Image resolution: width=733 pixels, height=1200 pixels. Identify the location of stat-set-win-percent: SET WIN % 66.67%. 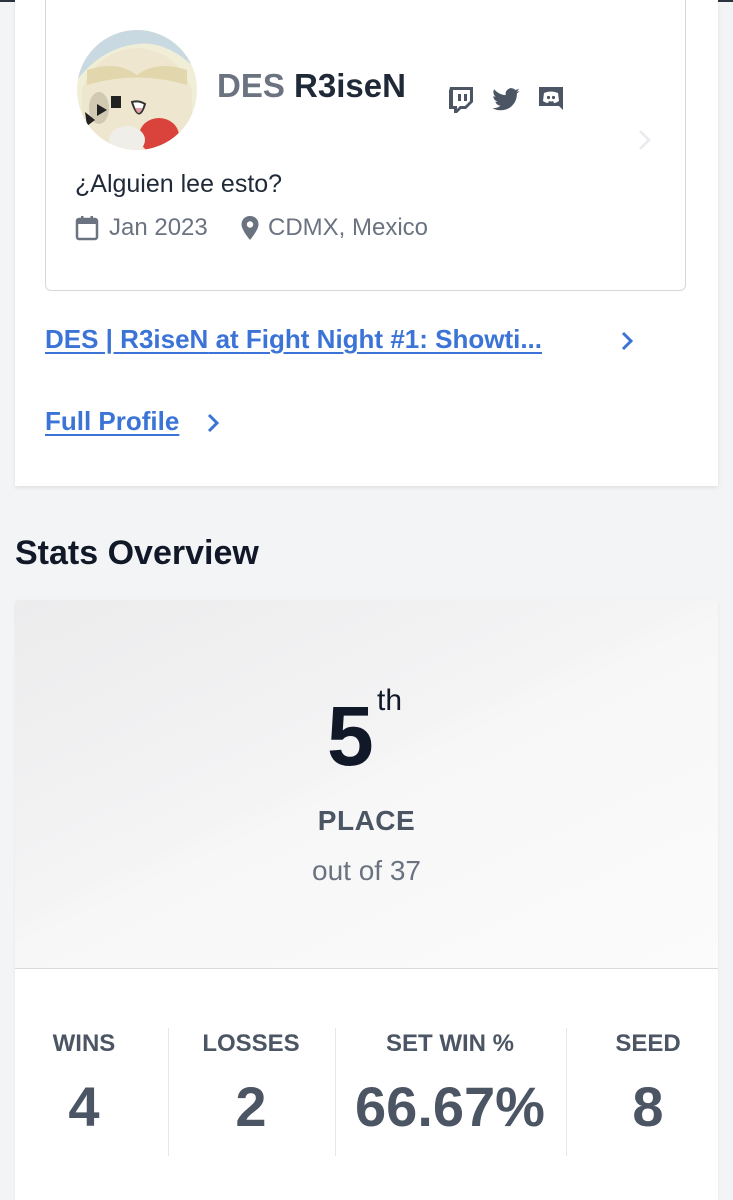
(450, 1084).